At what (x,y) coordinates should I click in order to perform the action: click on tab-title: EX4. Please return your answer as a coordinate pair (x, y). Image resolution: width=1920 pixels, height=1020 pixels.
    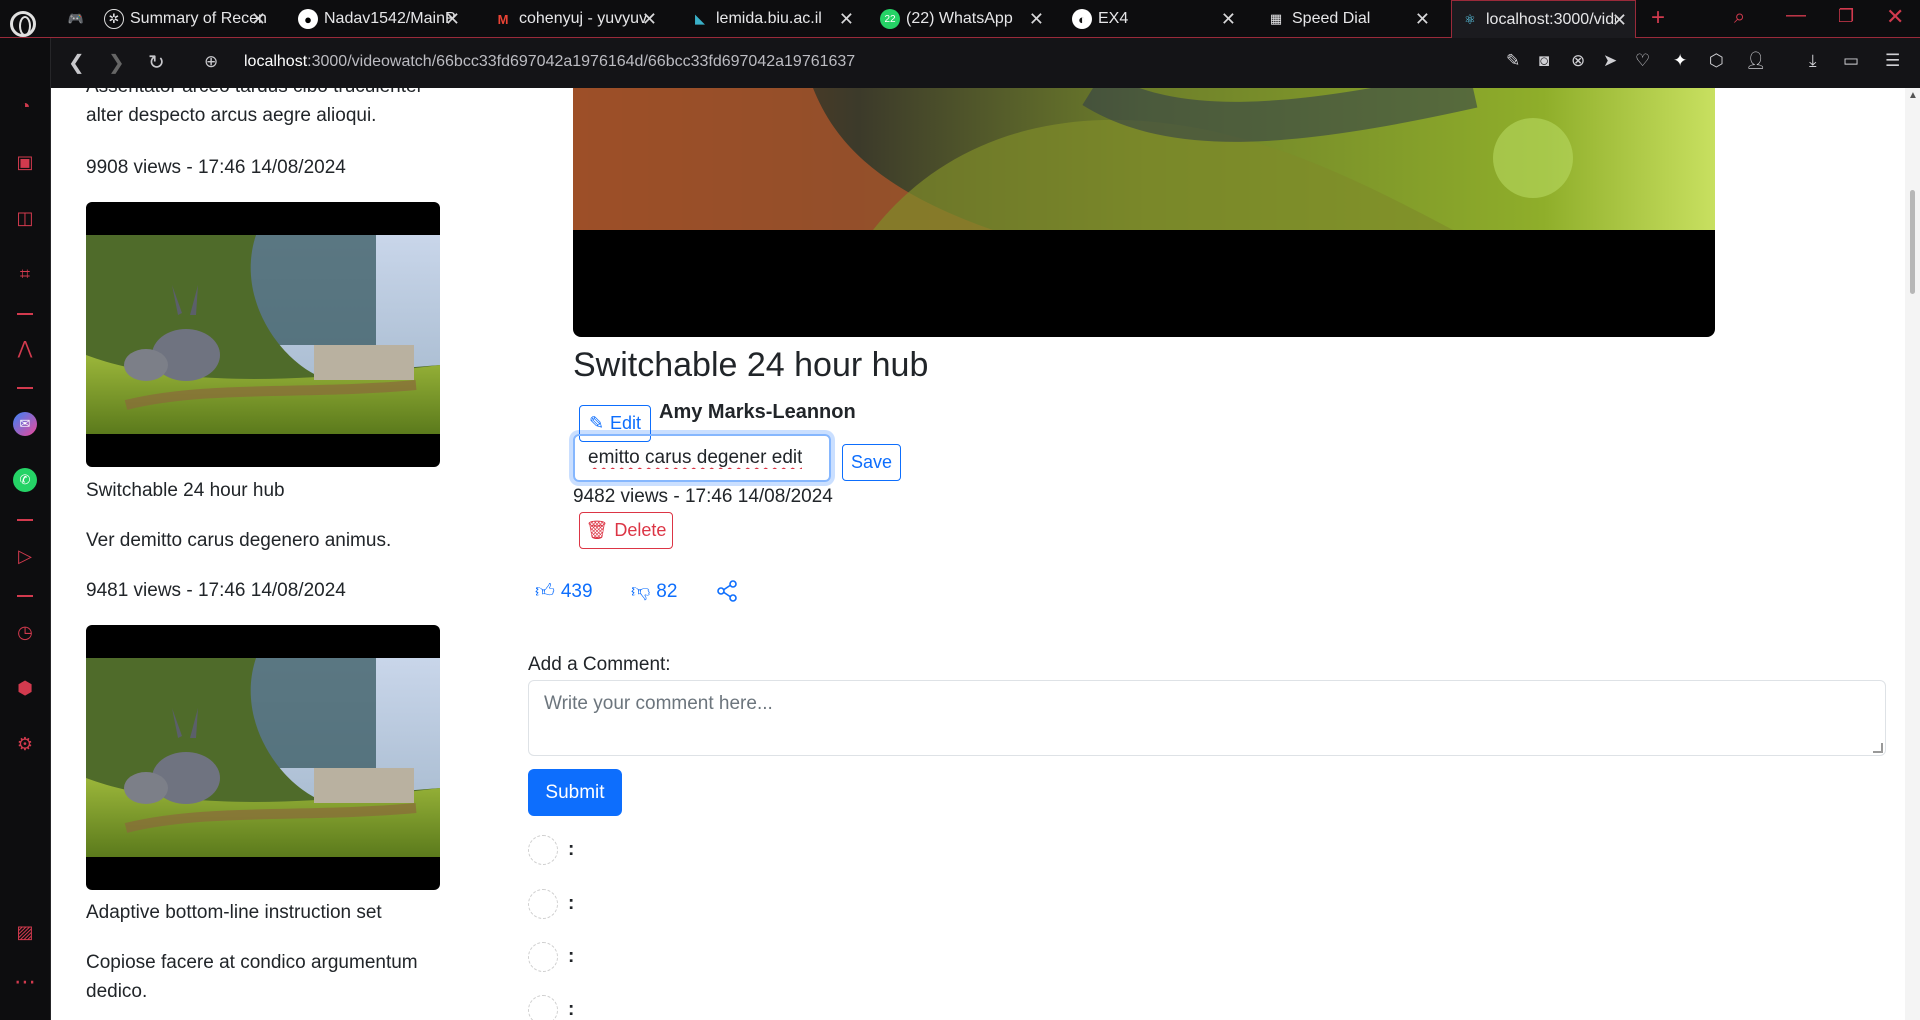
    Looking at the image, I should click on (1113, 18).